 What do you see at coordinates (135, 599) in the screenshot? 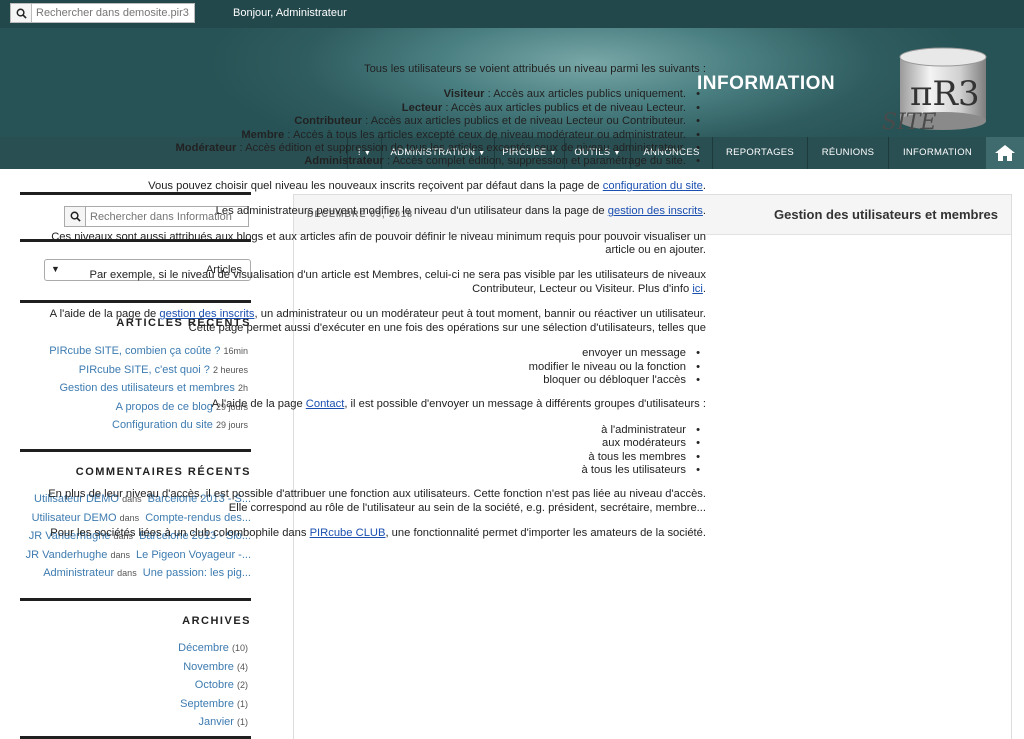
I see `sidebar-divider` at bounding box center [135, 599].